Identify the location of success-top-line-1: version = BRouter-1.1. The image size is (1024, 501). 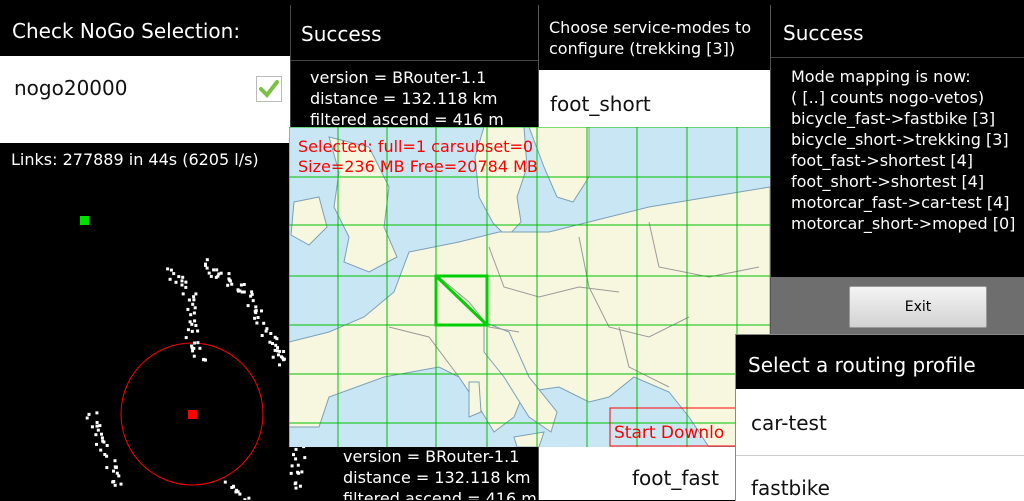
(398, 77).